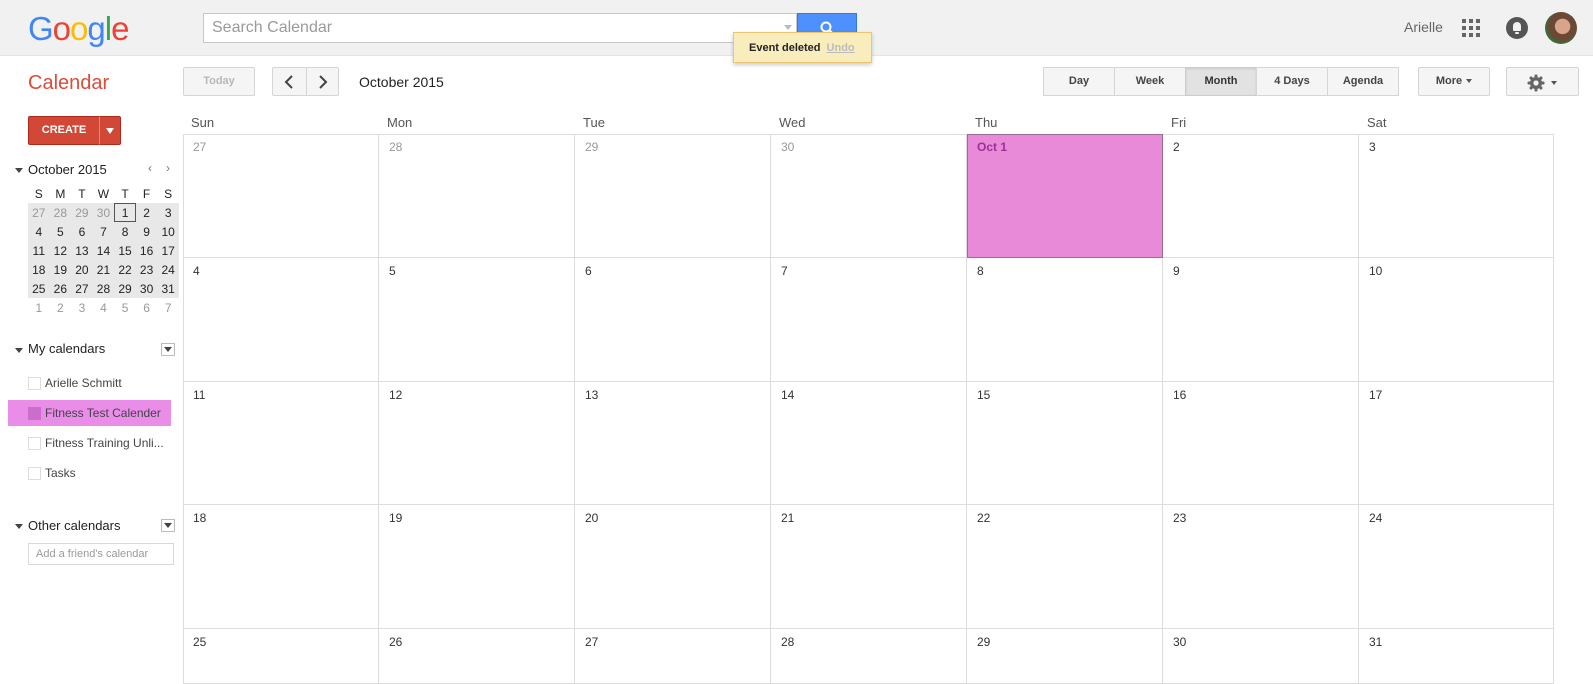  I want to click on day-cell: 14, so click(869, 443).